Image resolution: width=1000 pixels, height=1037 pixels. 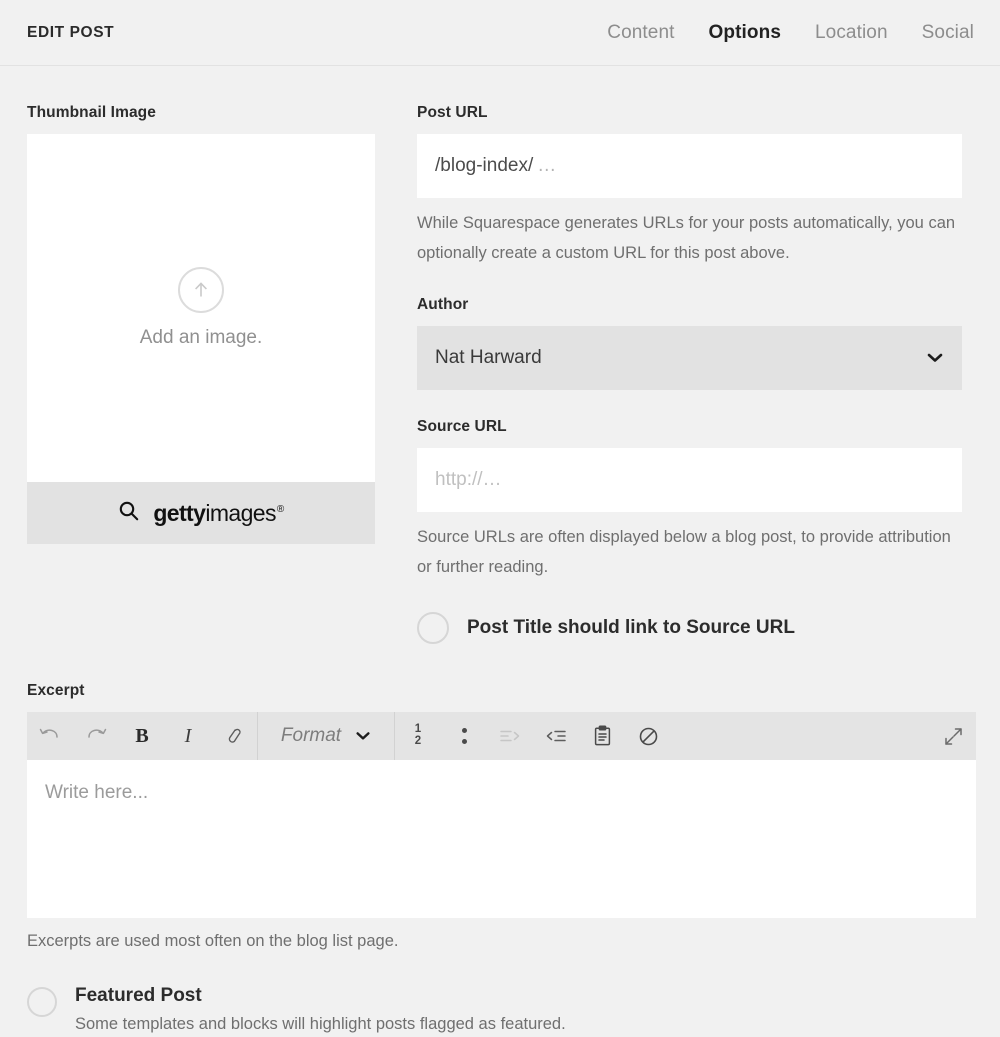 I want to click on format-dropdown: Format, so click(x=326, y=736).